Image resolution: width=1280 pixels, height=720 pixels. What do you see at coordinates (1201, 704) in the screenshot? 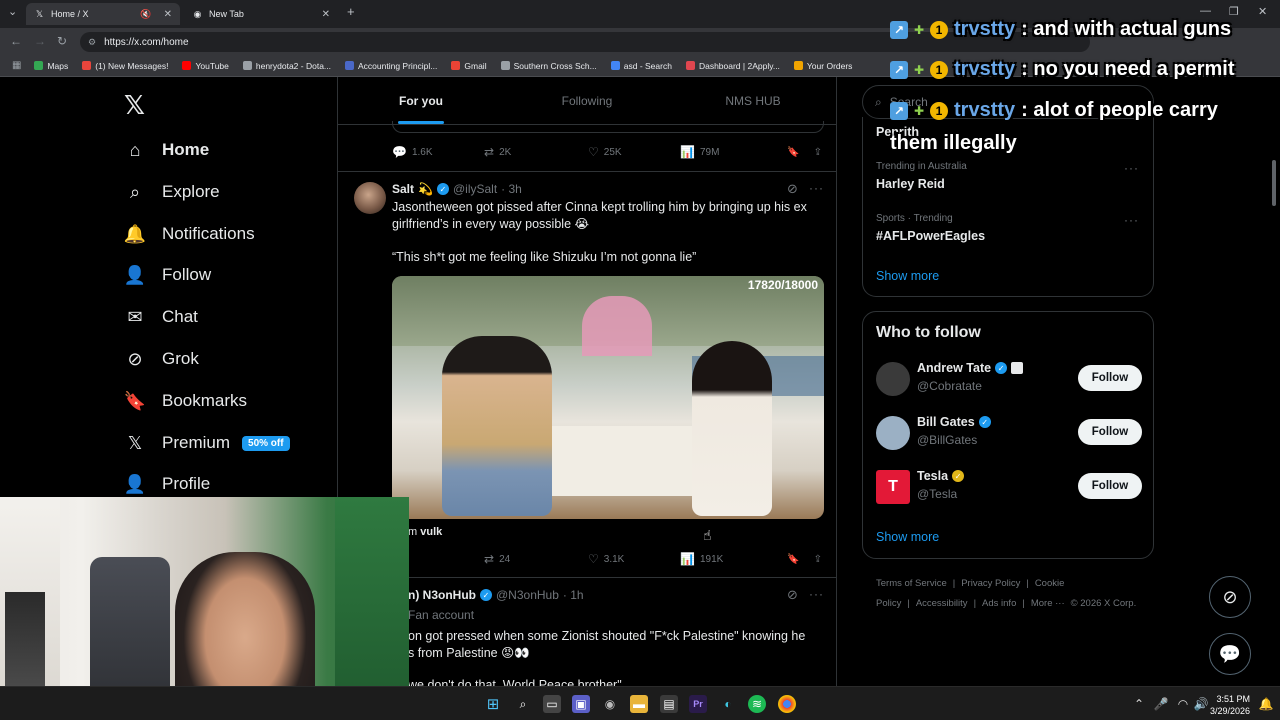
I see `speaker-icon: 🔊` at bounding box center [1201, 704].